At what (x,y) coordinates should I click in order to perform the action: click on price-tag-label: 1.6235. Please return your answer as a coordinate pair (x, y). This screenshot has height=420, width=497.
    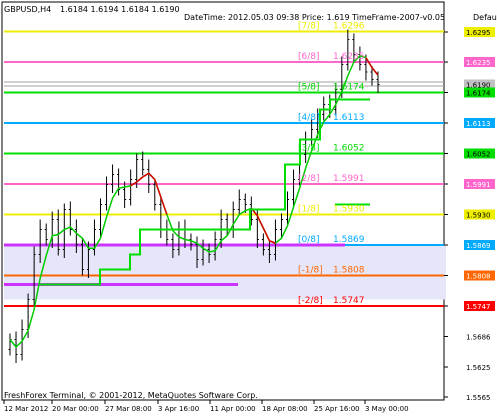
    Looking at the image, I should click on (478, 63).